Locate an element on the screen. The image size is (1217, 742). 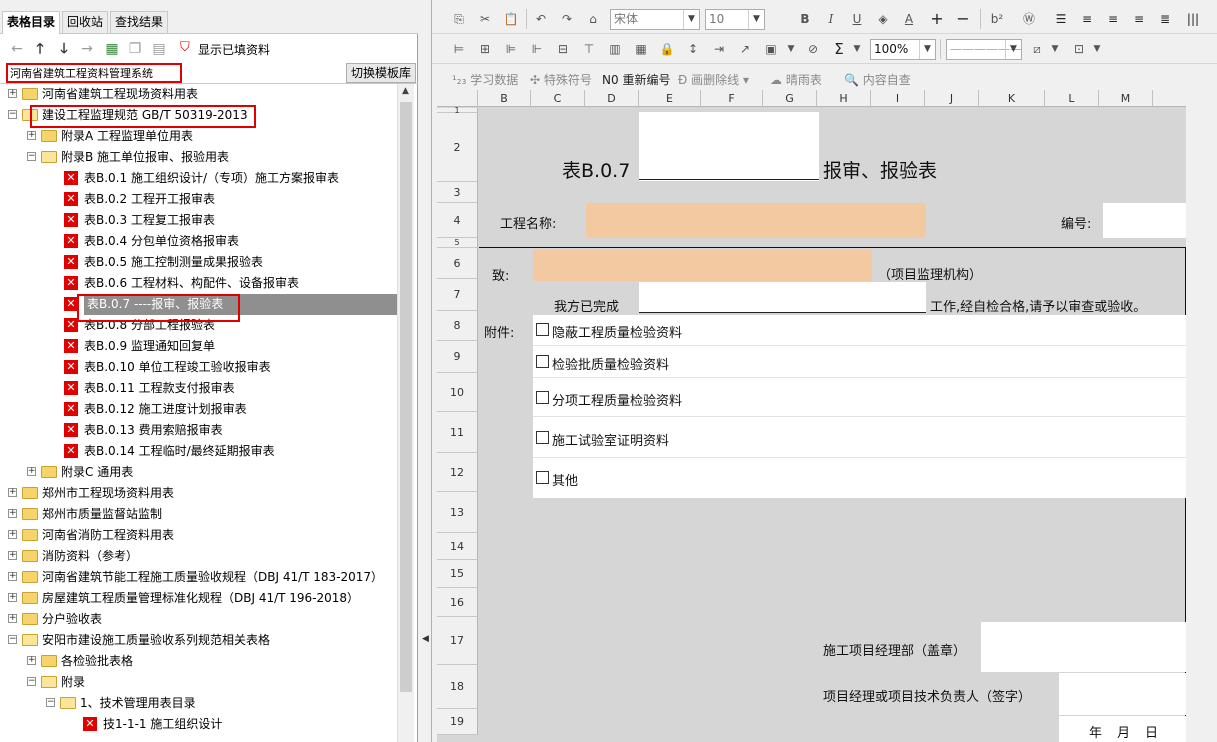
filter-icon: ⛉ is located at coordinates (187, 48).